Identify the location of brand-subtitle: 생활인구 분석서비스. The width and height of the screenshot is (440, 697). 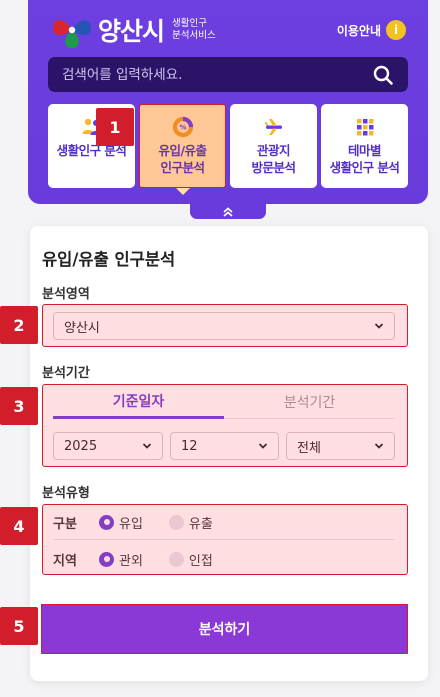
(194, 30).